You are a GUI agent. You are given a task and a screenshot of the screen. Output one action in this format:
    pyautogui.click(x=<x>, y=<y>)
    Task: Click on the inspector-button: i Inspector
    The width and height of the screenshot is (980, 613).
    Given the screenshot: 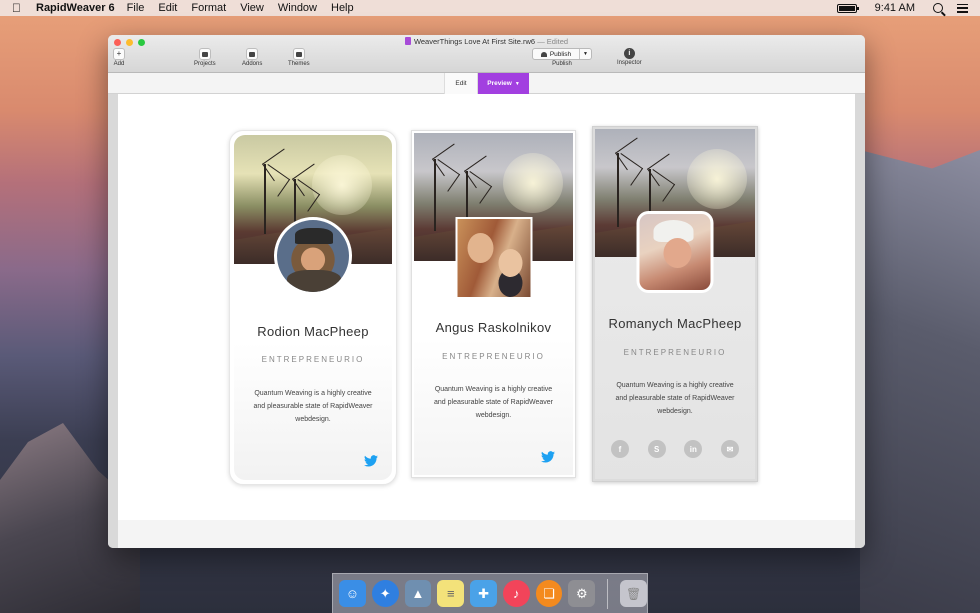 What is the action you would take?
    pyautogui.click(x=629, y=57)
    